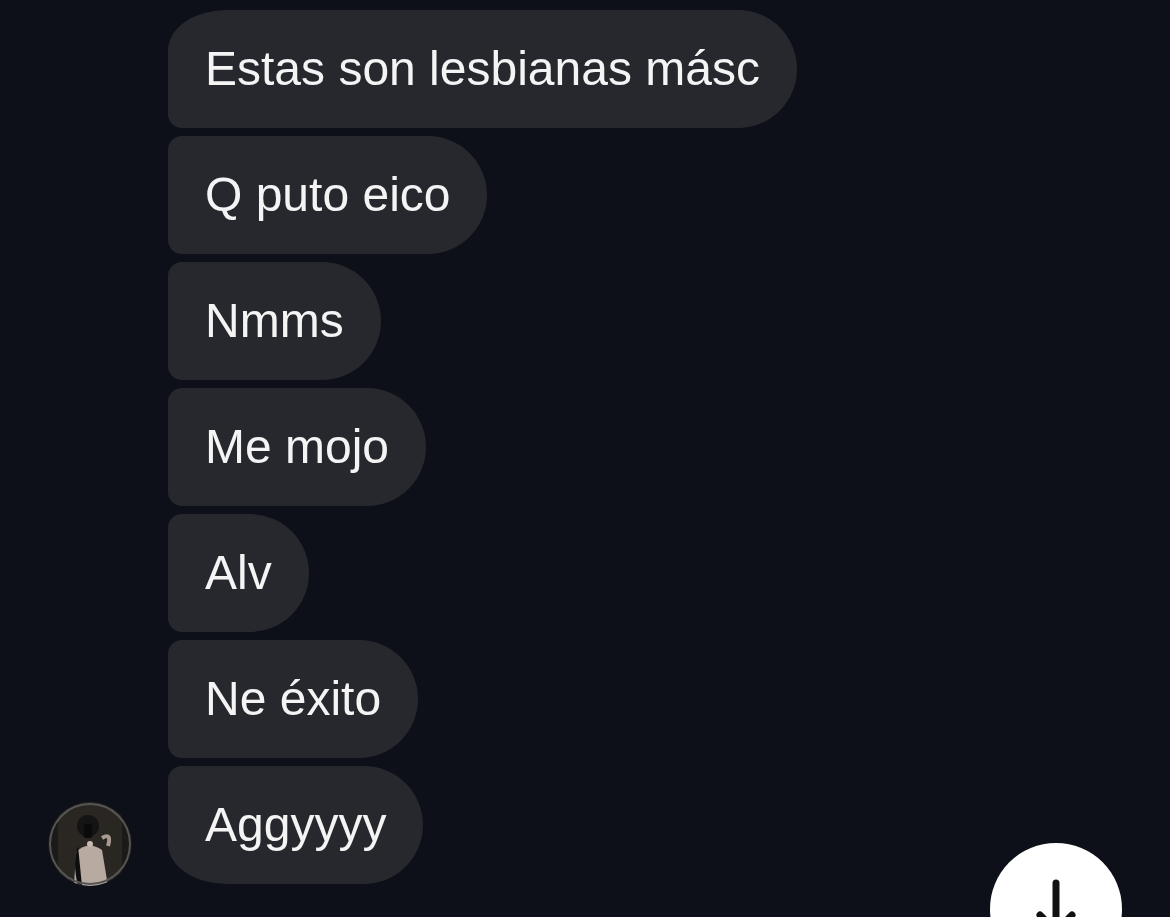 This screenshot has height=917, width=1170. I want to click on message-bubble: Nmms, so click(274, 321).